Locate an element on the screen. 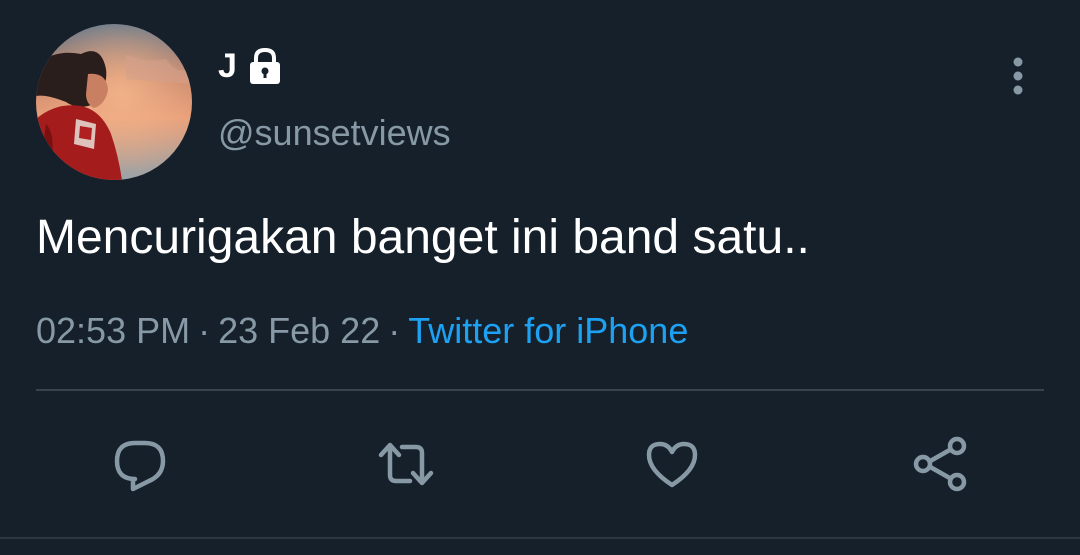 Image resolution: width=1080 pixels, height=555 pixels. reply-icon is located at coordinates (140, 466).